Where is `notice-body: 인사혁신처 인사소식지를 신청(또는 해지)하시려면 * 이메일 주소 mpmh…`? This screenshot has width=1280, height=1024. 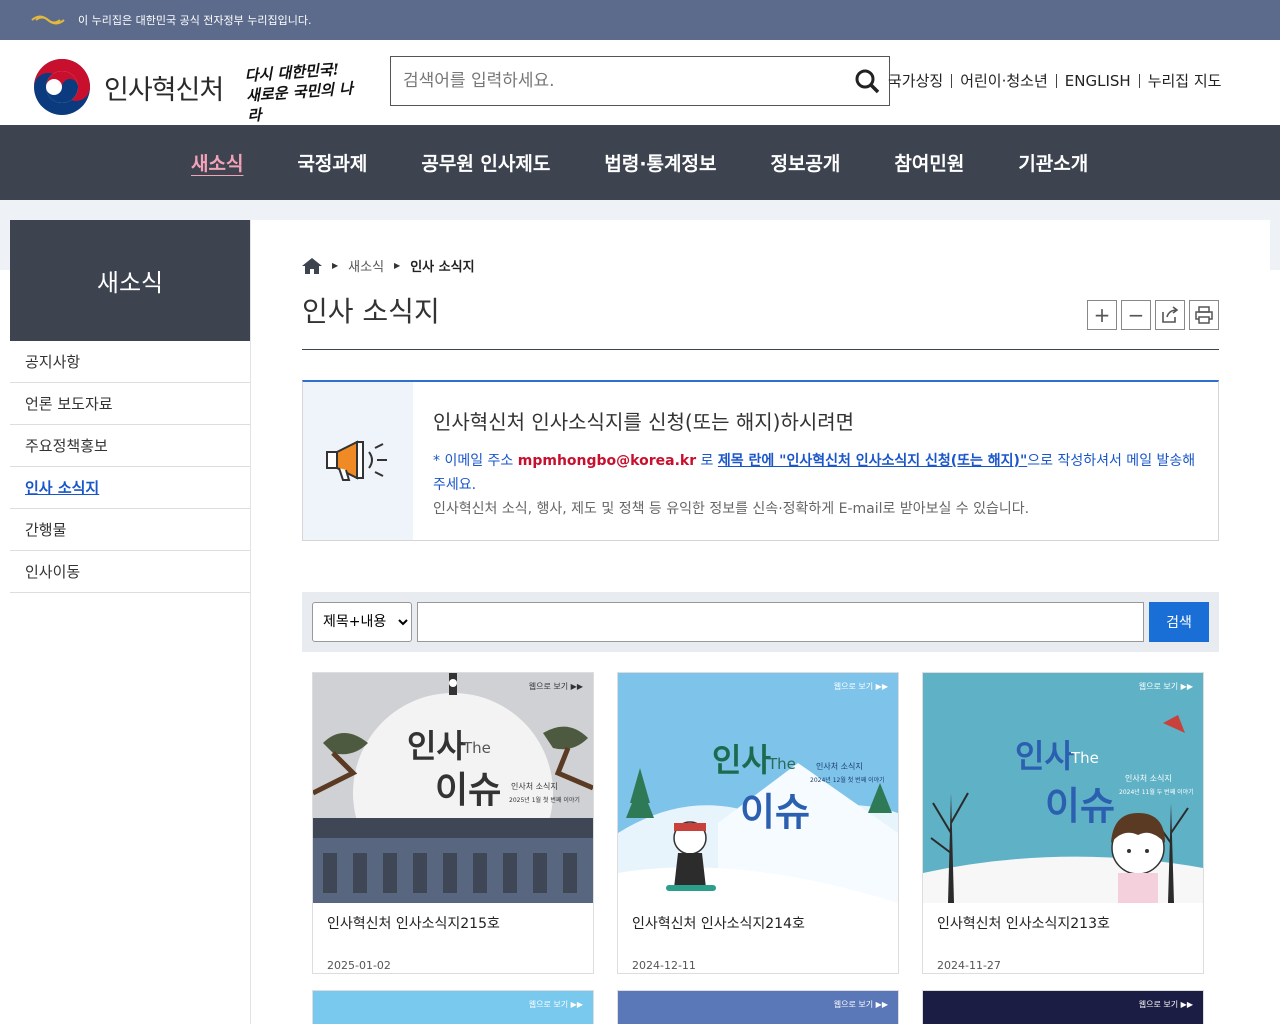
notice-body: 인사혁신처 인사소식지를 신청(또는 해지)하시려면 * 이메일 주소 mpmh… is located at coordinates (815, 461).